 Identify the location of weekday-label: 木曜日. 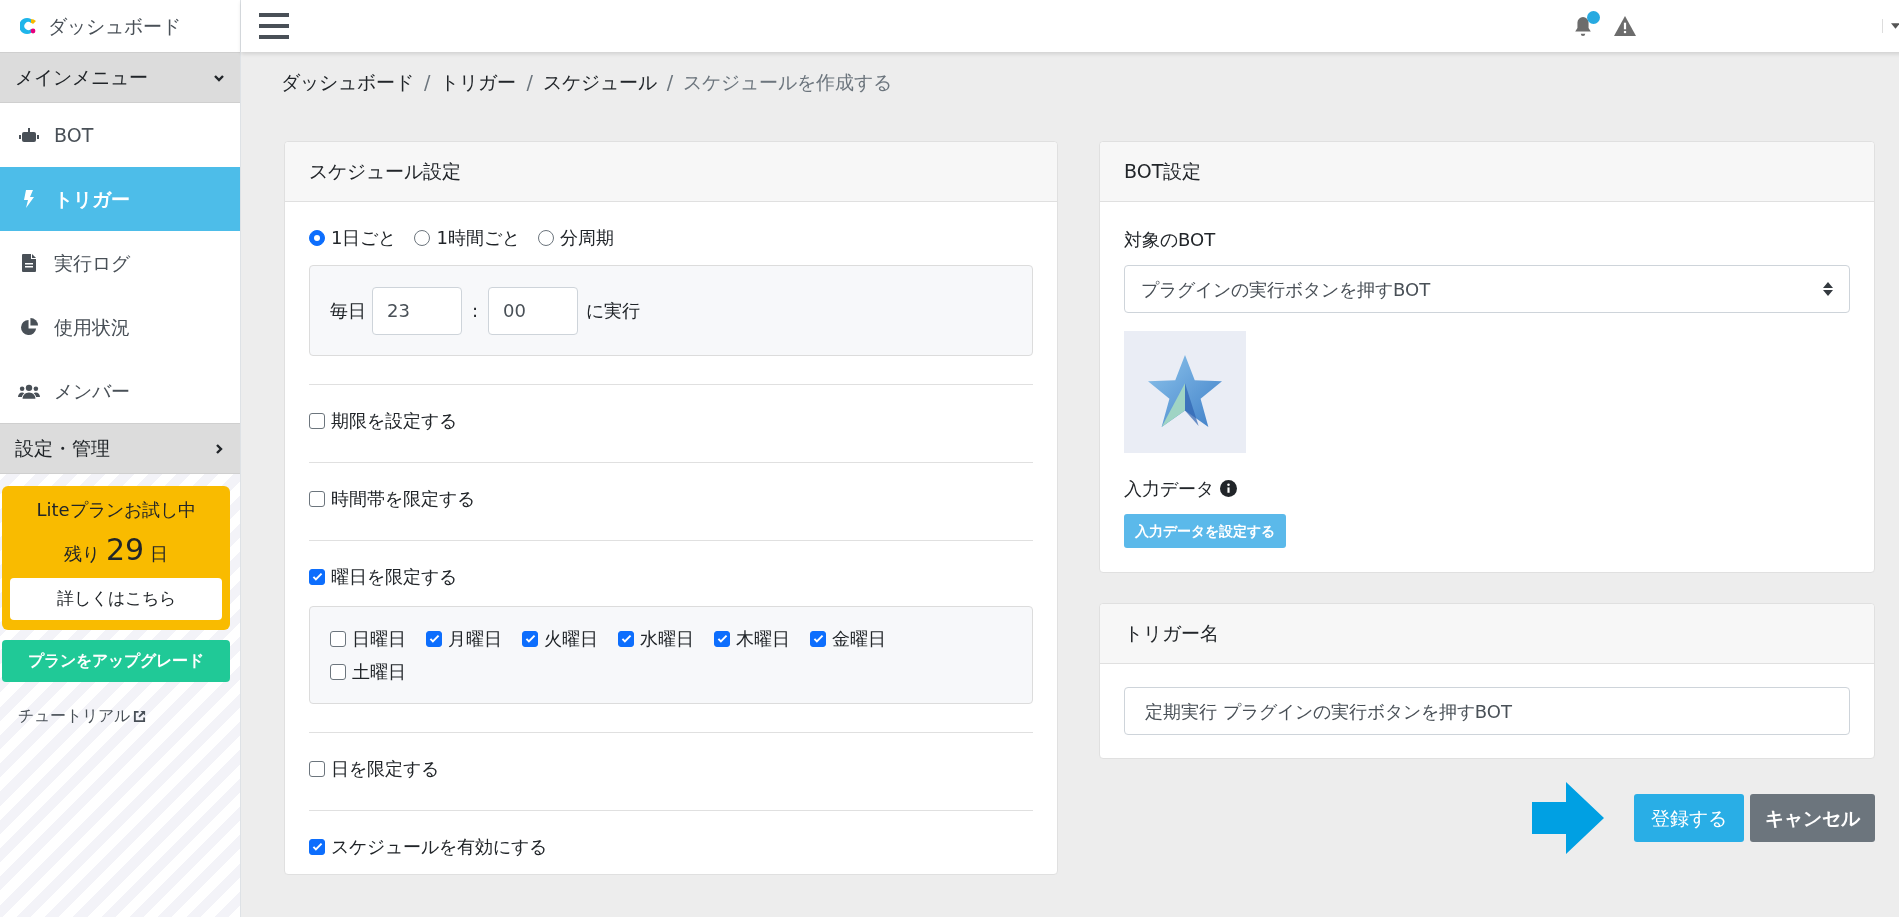
(763, 639).